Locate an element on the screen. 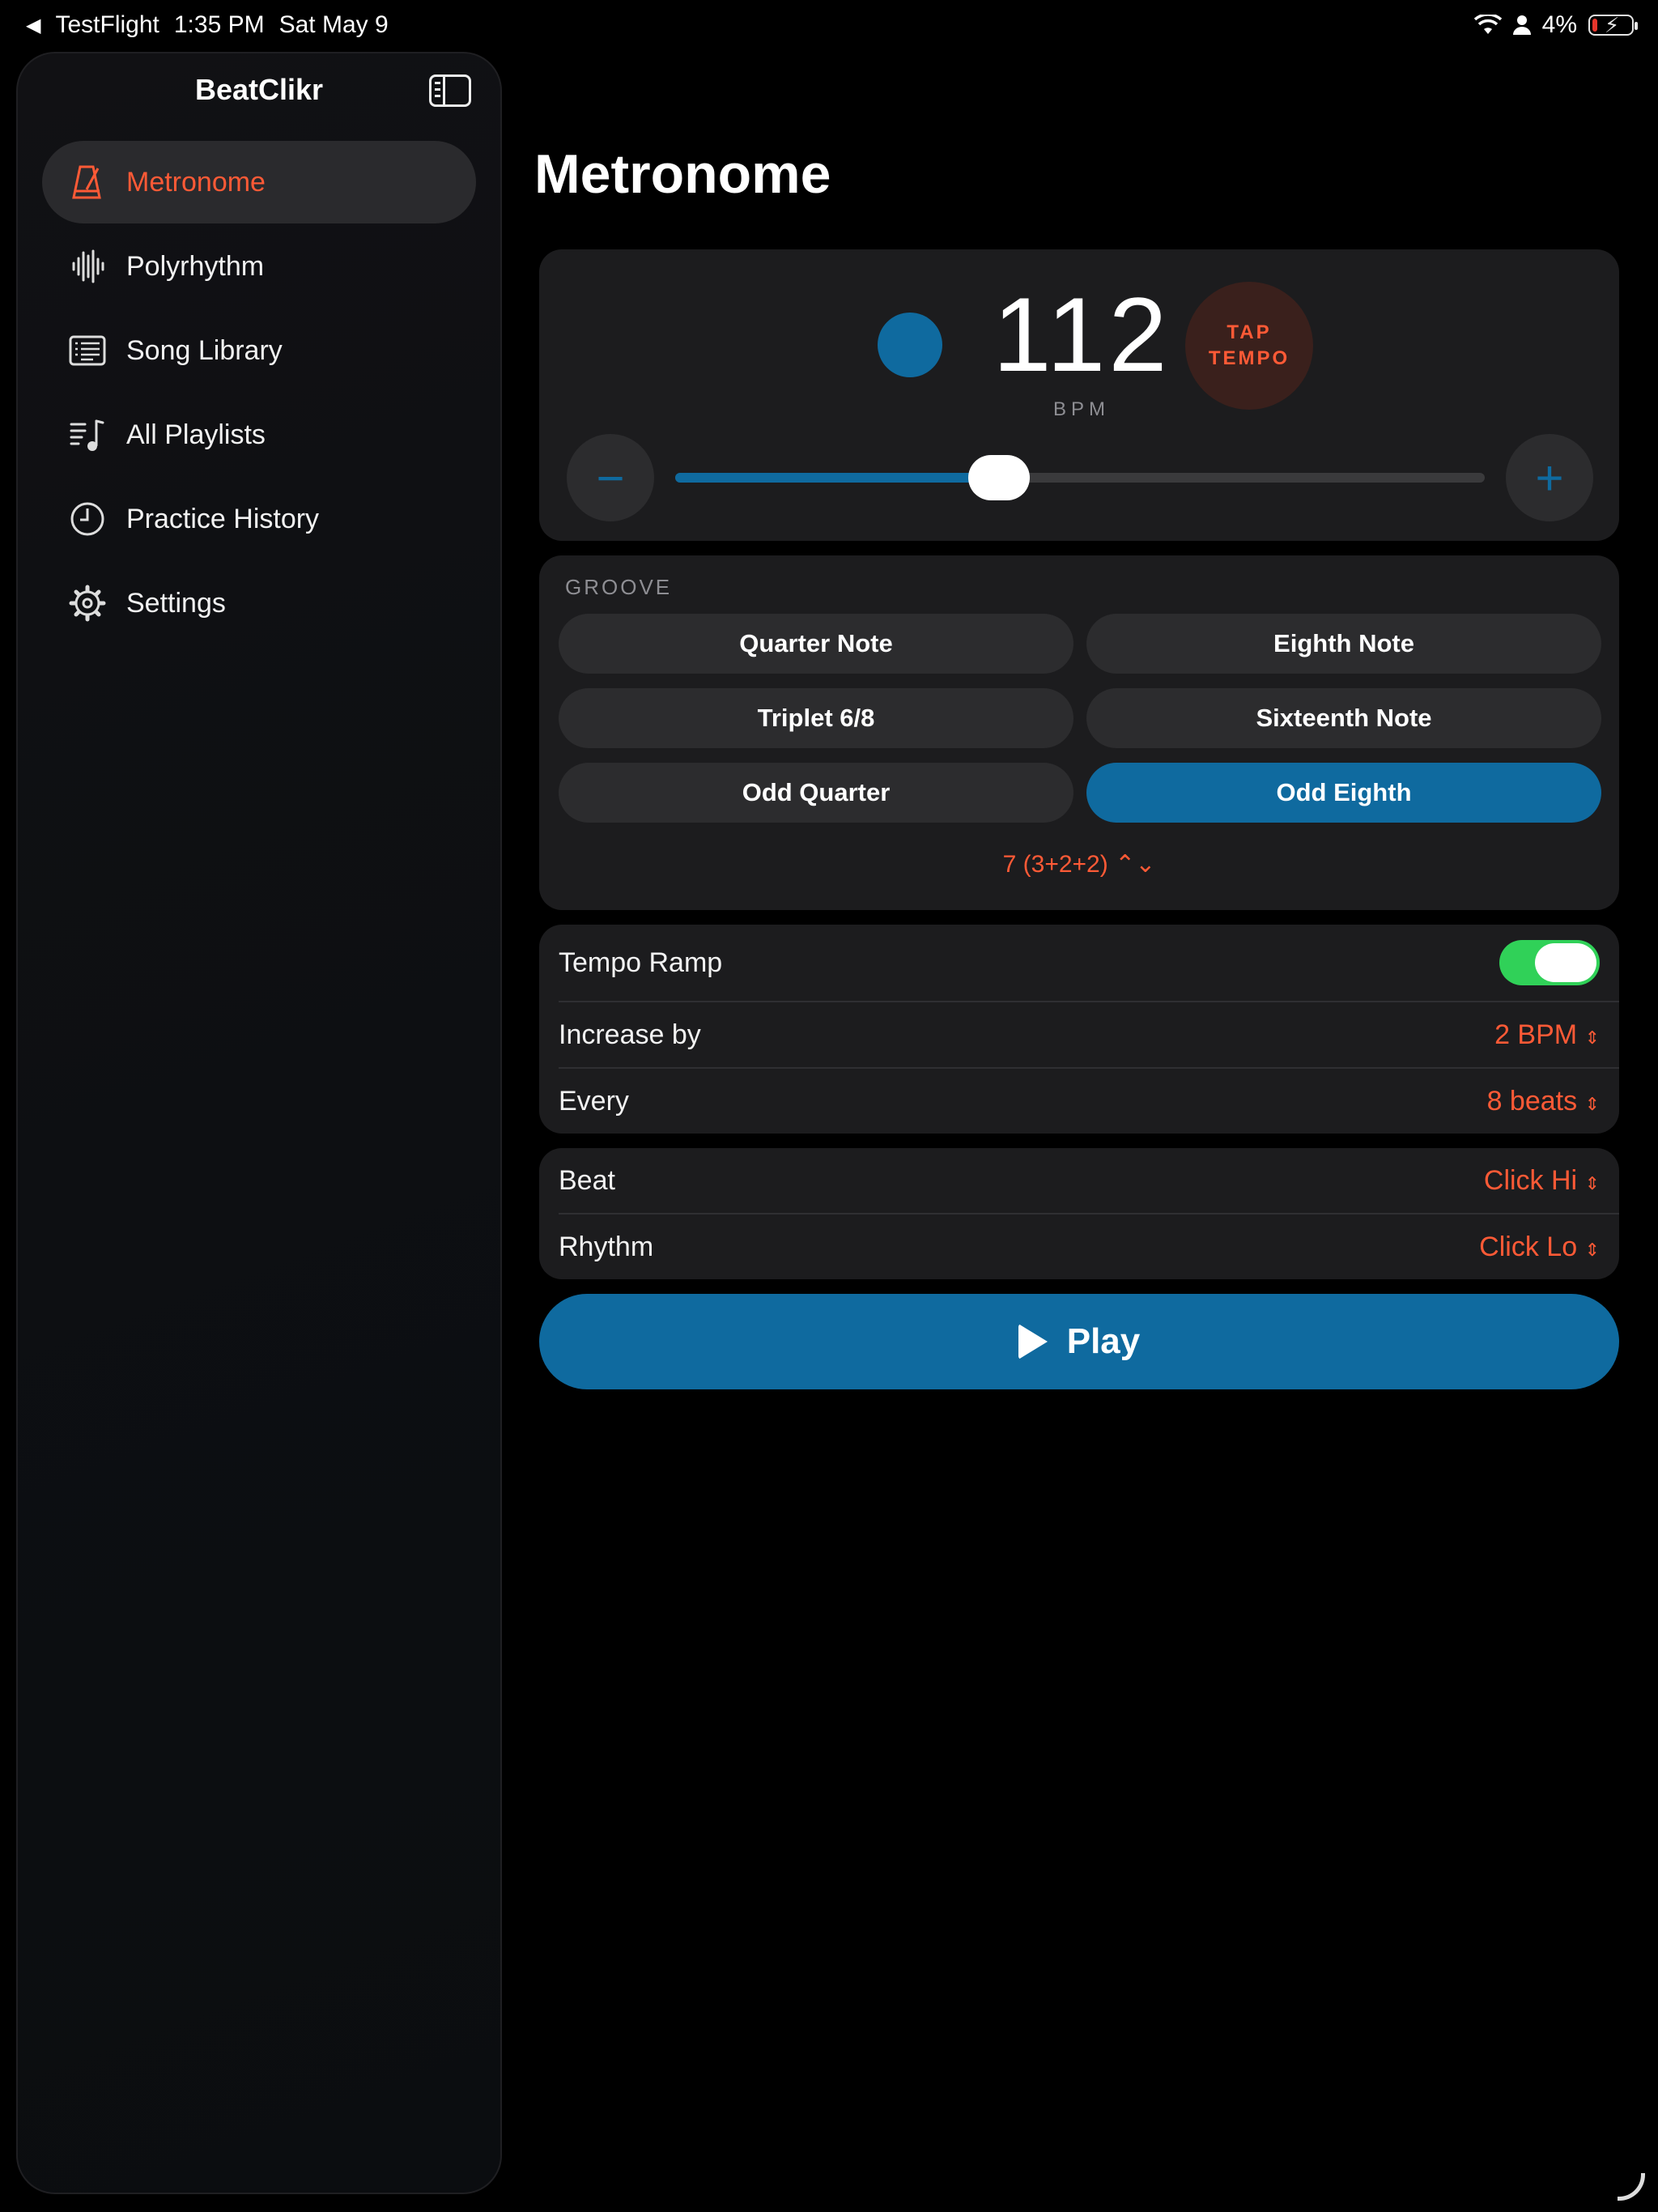 The height and width of the screenshot is (2212, 1658). sidebar-toggle-icon is located at coordinates (450, 90).